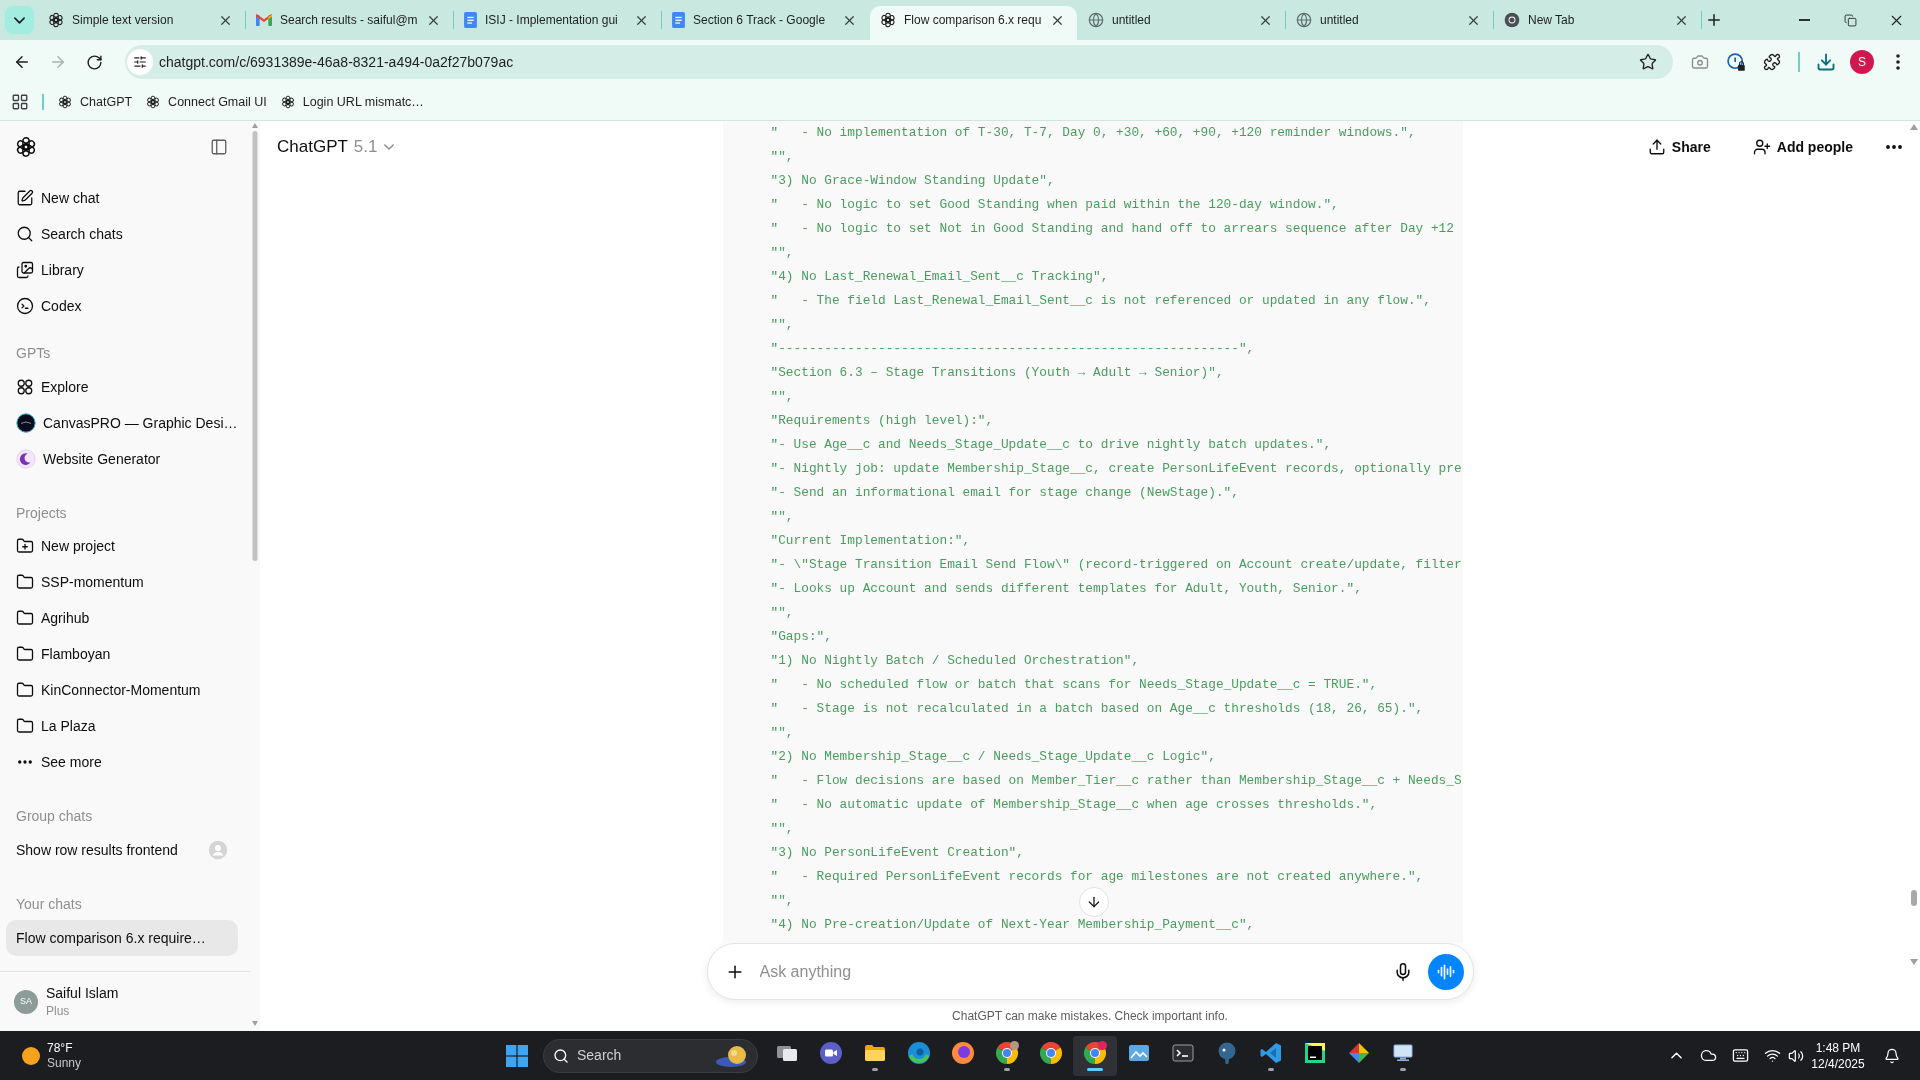  Describe the element at coordinates (1271, 1052) in the screenshot. I see `angle-logo-icon` at that location.